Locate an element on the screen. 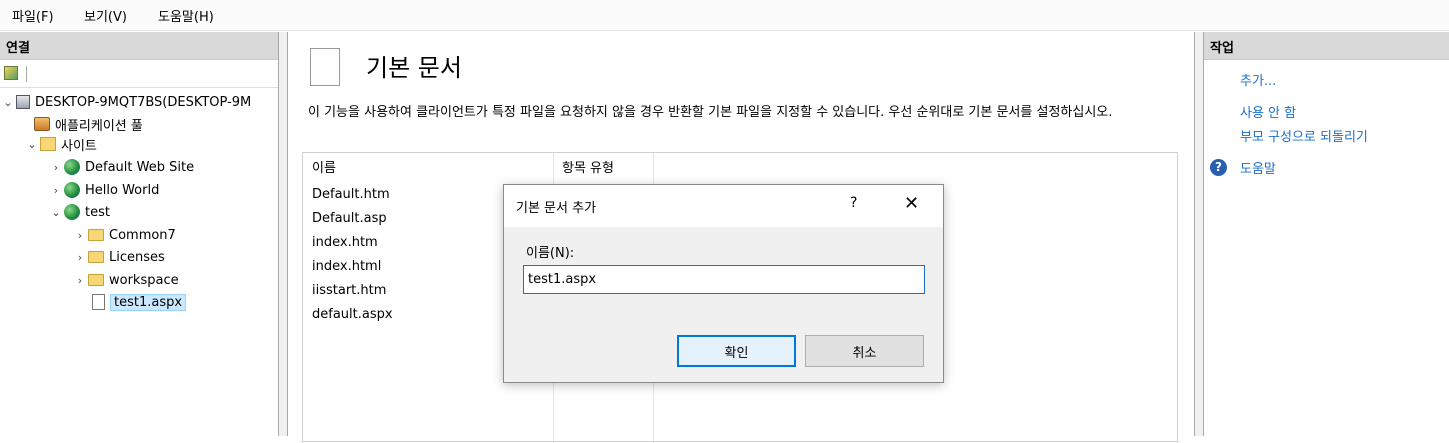  tree-item-sites: ⌄ 사이트 is located at coordinates (61, 144).